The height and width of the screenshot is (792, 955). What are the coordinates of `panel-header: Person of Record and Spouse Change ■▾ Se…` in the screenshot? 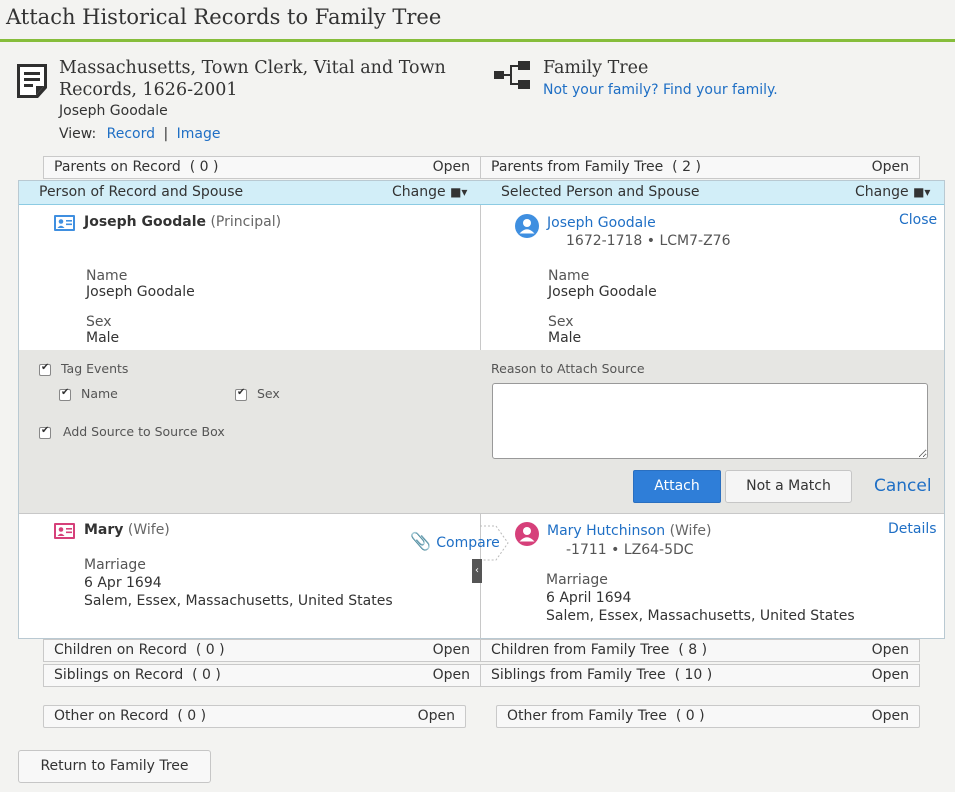 It's located at (481, 193).